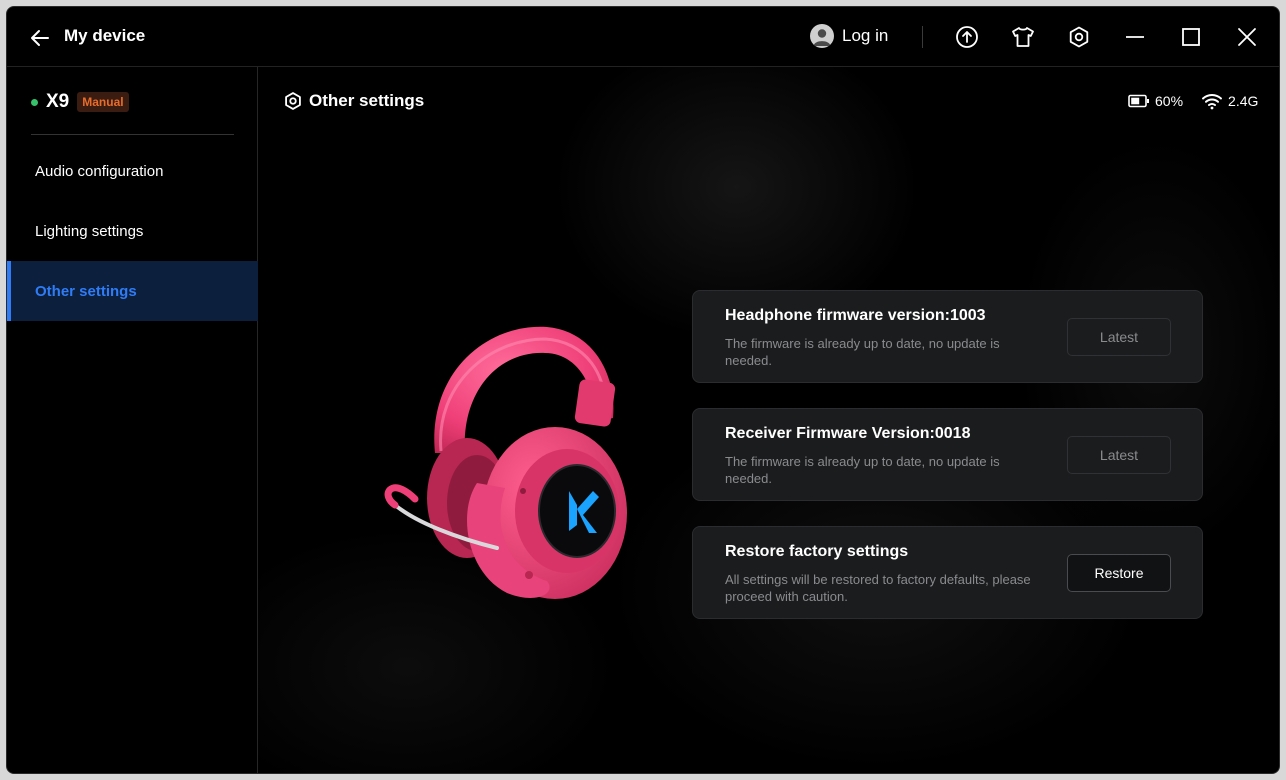 This screenshot has width=1286, height=780. What do you see at coordinates (822, 36) in the screenshot?
I see `user-avatar-icon` at bounding box center [822, 36].